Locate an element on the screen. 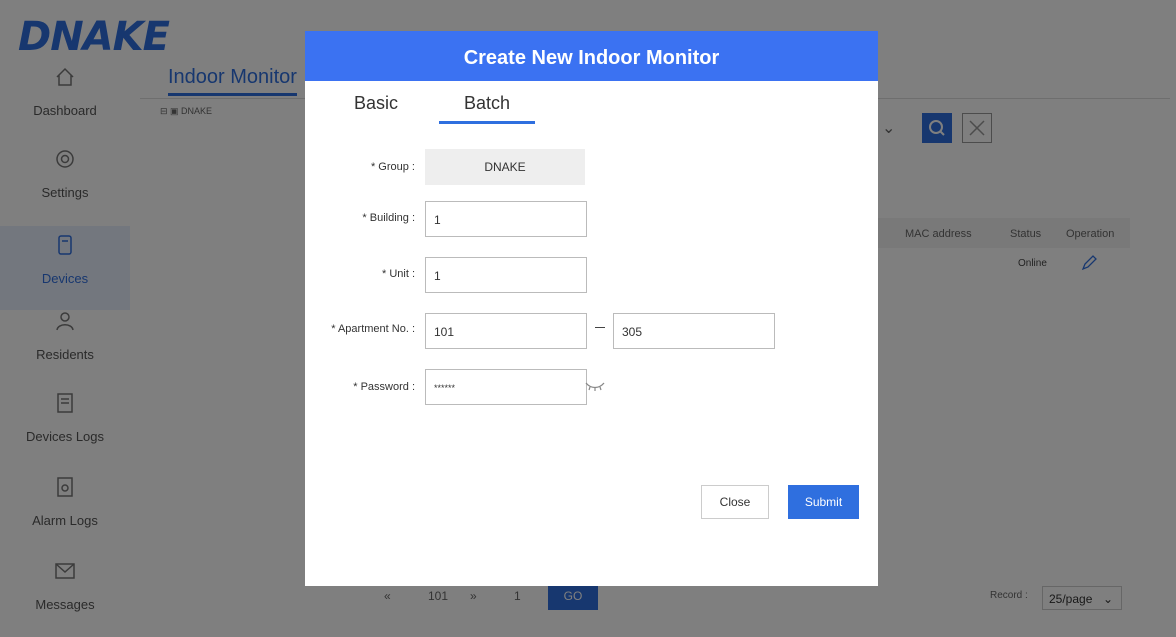 This screenshot has height=637, width=1176. submit-button: Submit is located at coordinates (823, 502).